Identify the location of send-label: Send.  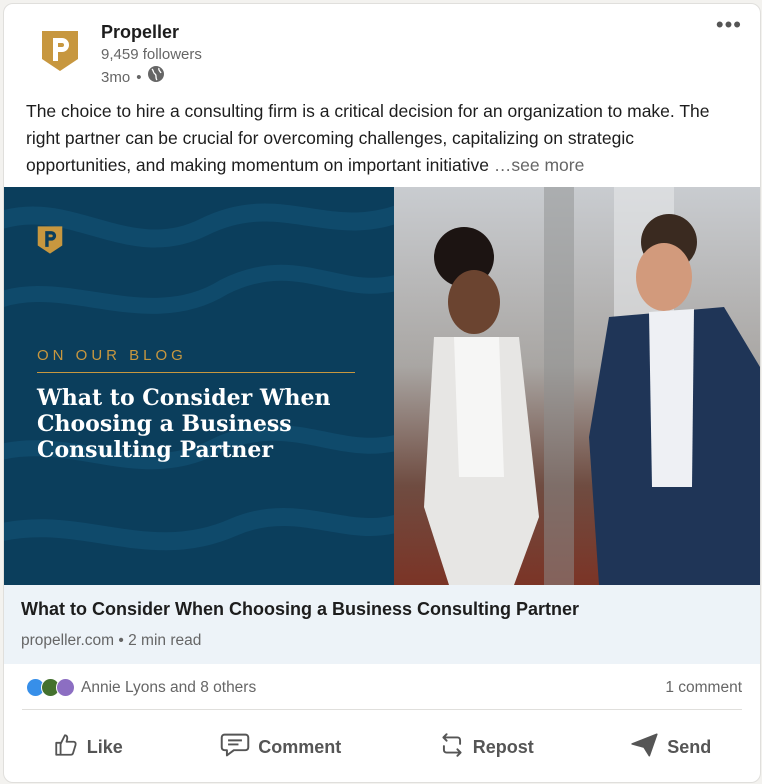
(689, 746).